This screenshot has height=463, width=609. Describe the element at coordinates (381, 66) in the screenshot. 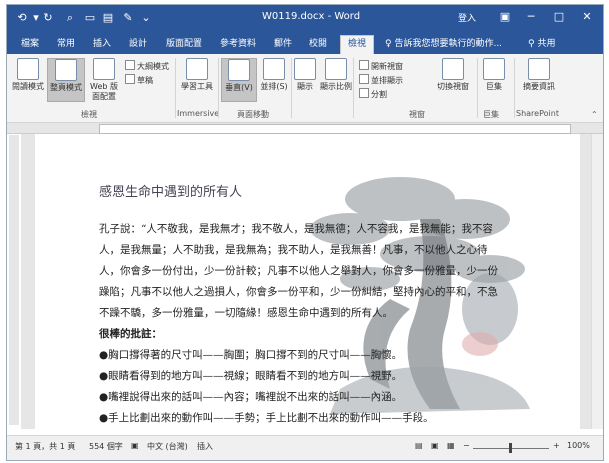

I see `new-window-button: 開新視窗` at that location.